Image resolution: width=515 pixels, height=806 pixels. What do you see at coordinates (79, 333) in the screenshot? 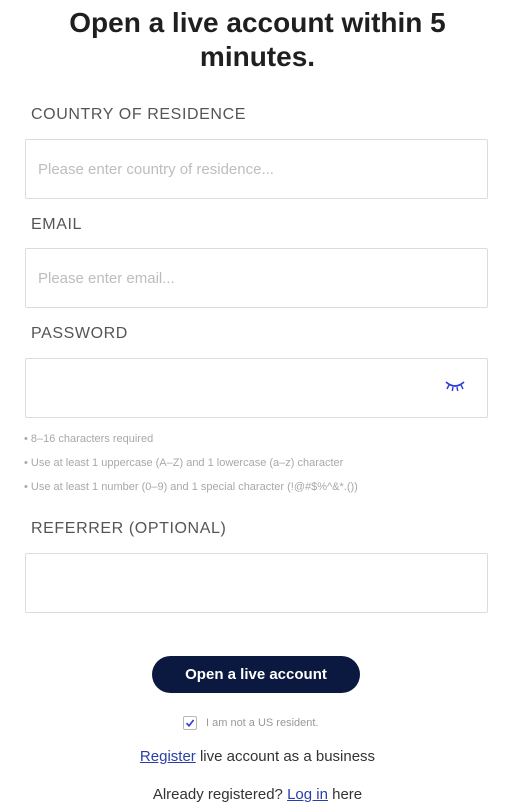
I see `password-label: PASSWORD` at bounding box center [79, 333].